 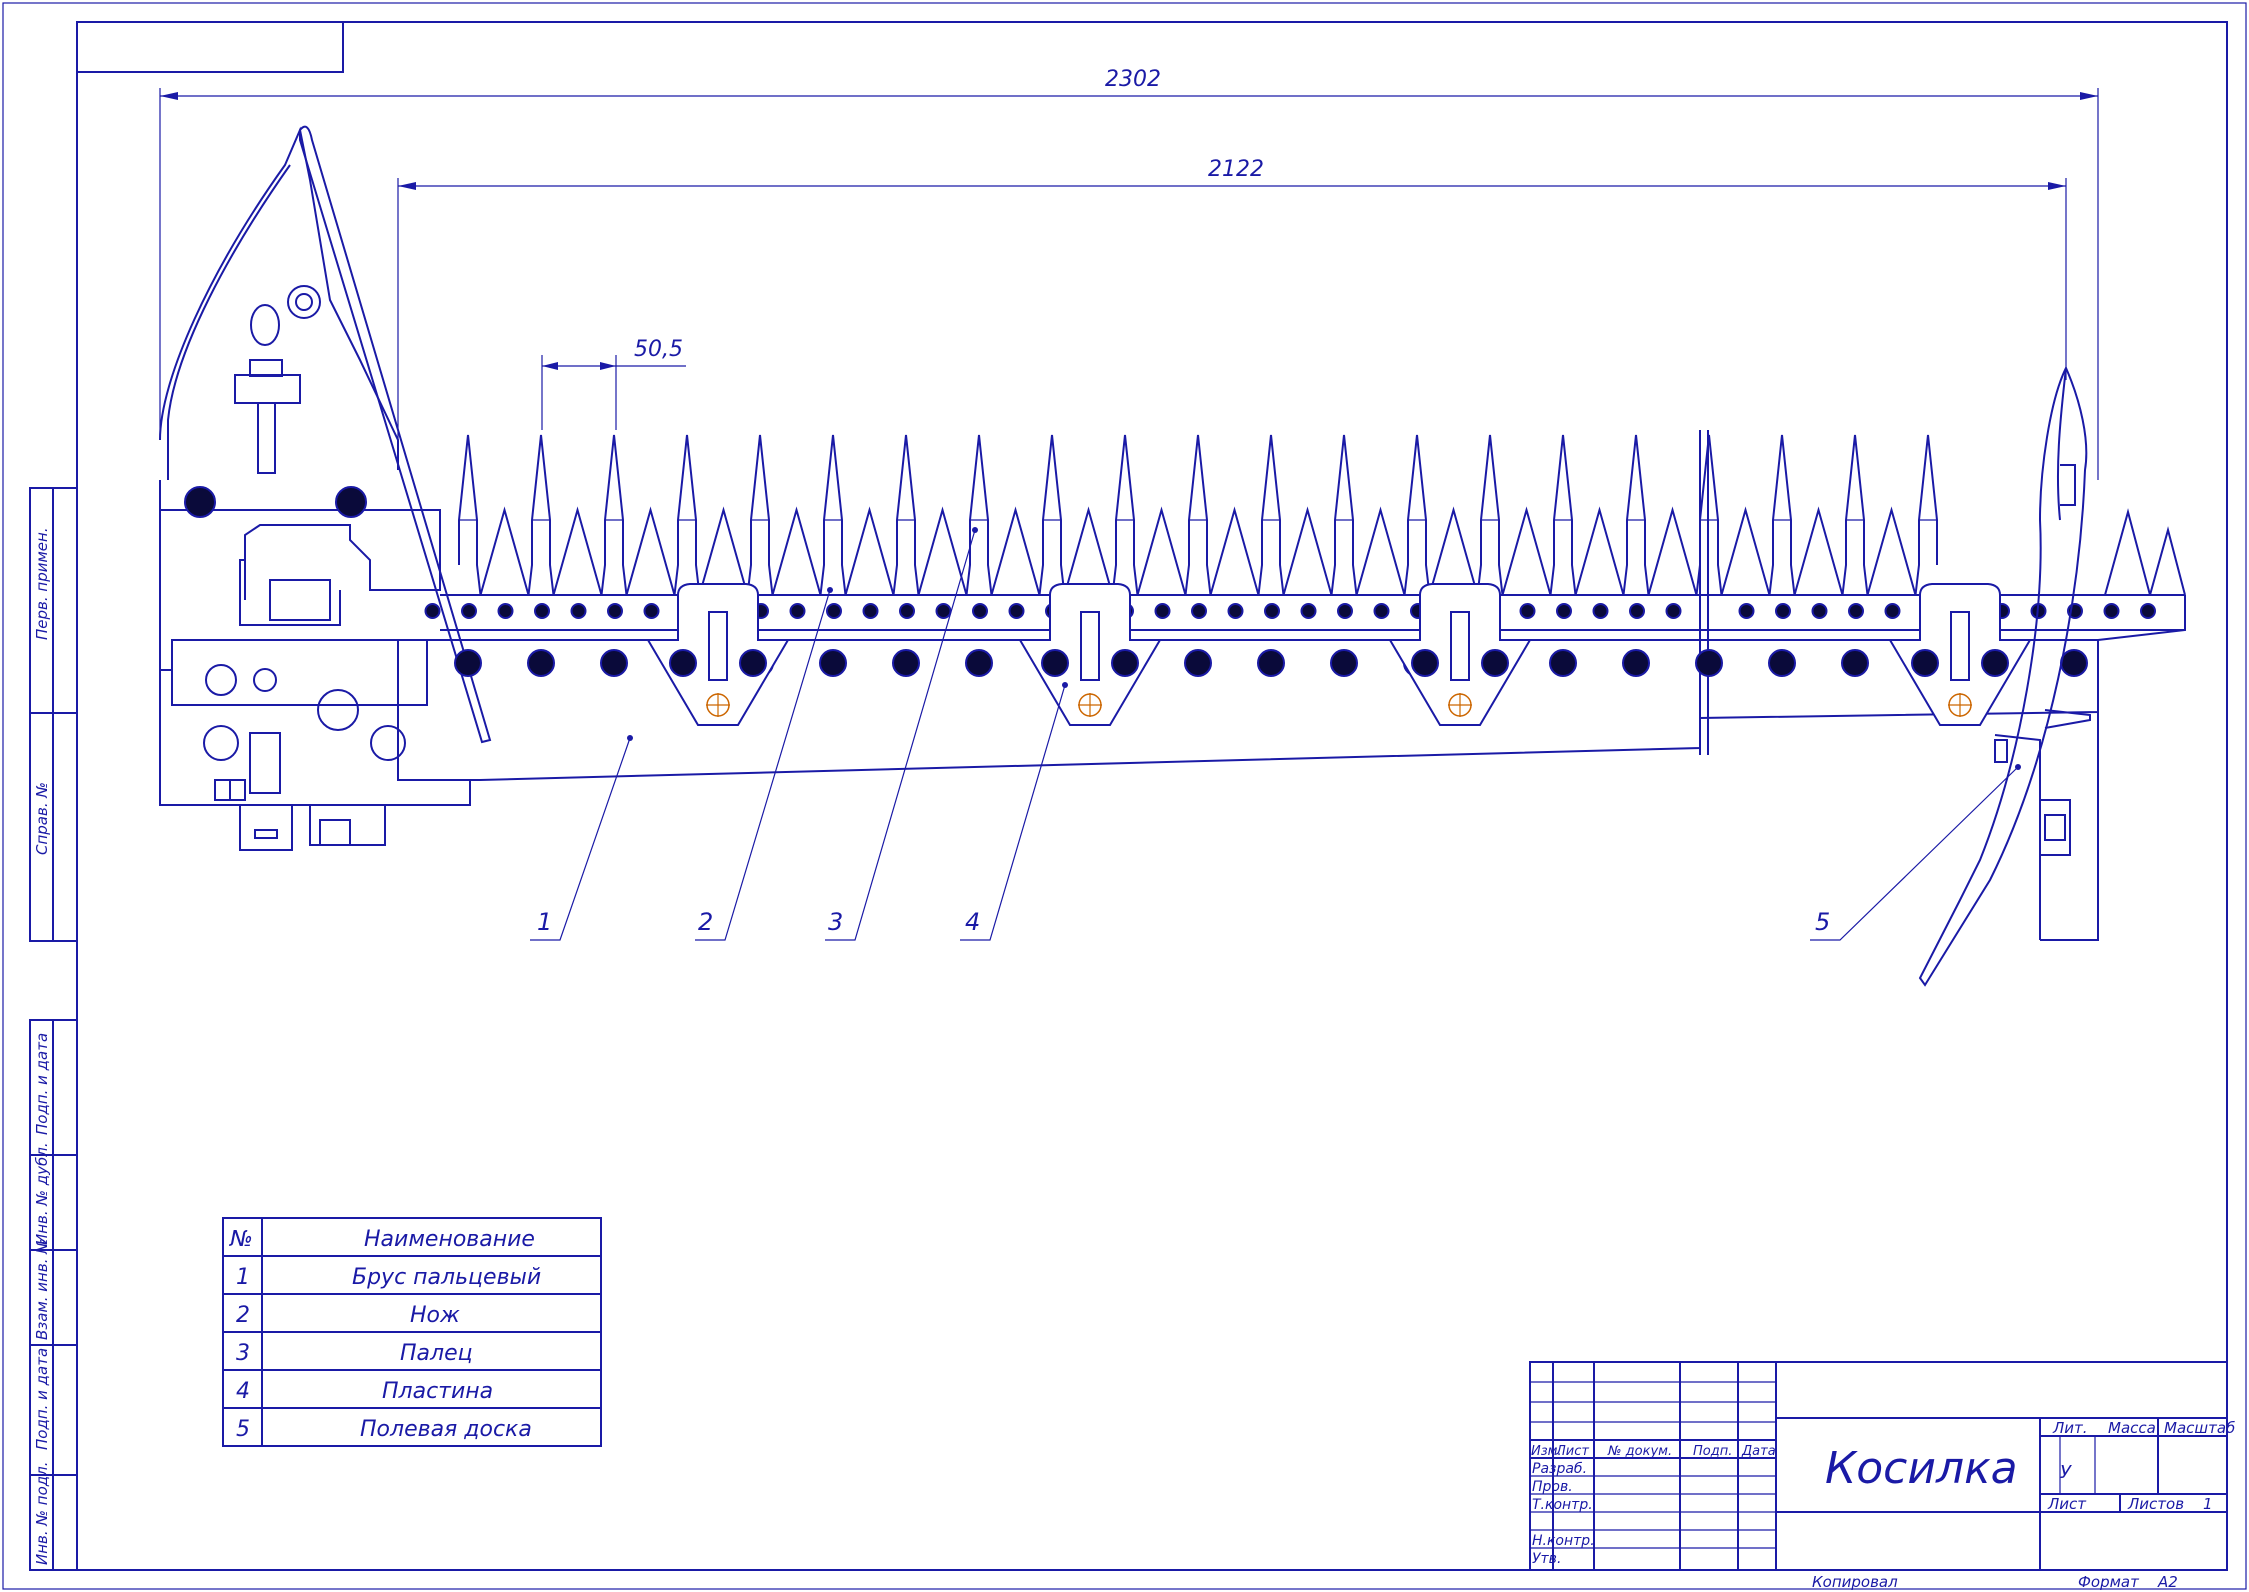 What do you see at coordinates (42, 1513) in the screenshot?
I see `side-stamp-7: Инв. № подл.` at bounding box center [42, 1513].